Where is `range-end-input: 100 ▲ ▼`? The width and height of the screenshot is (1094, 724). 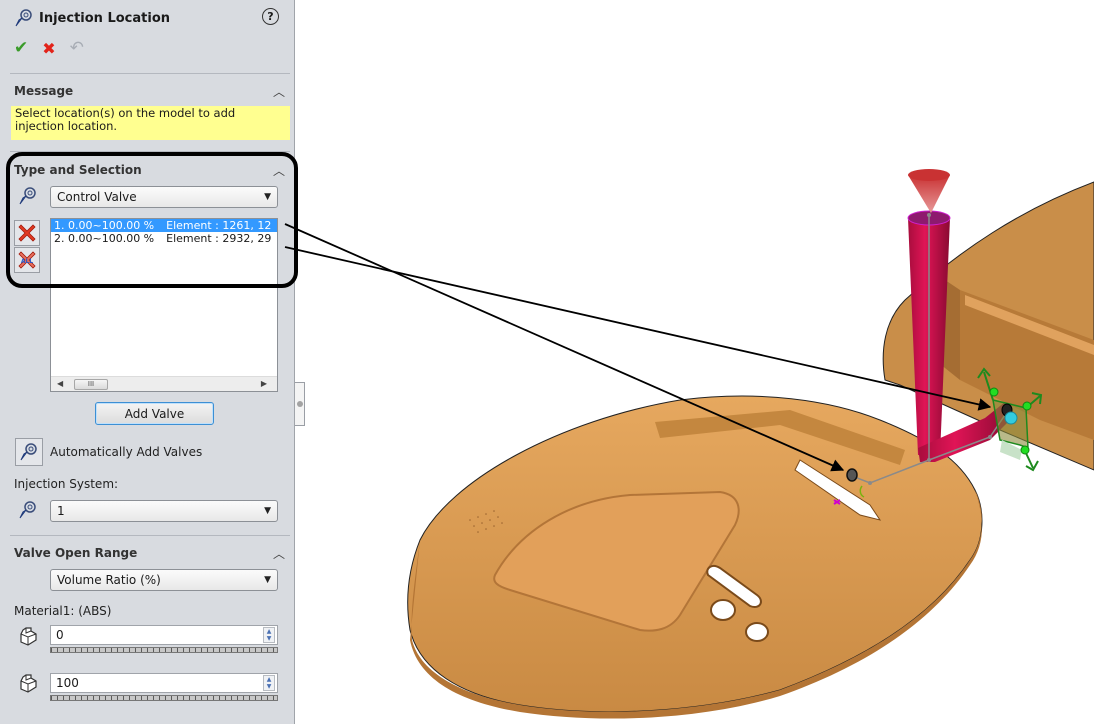
range-end-input: 100 ▲ ▼ is located at coordinates (164, 683).